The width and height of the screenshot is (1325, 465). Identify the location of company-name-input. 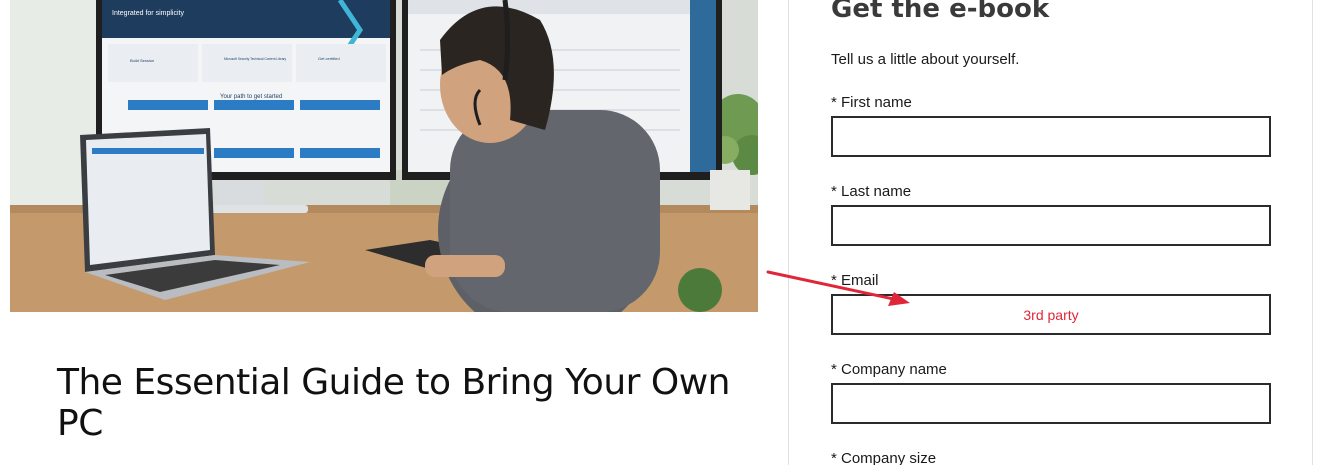
(1051, 403).